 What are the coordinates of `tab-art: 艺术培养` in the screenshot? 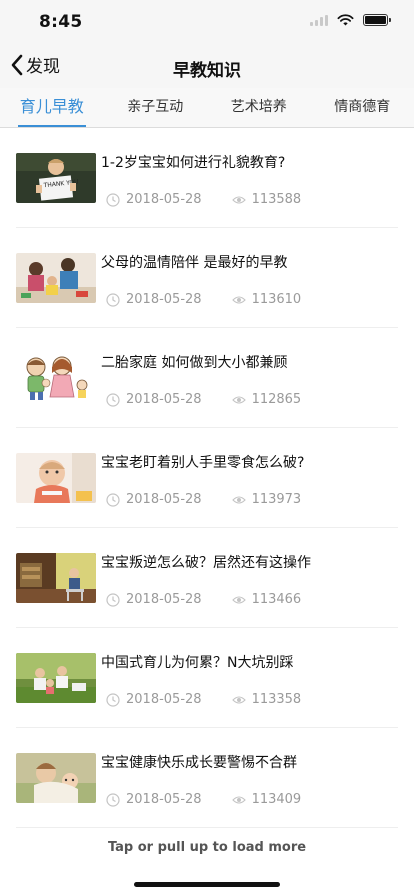 It's located at (259, 107).